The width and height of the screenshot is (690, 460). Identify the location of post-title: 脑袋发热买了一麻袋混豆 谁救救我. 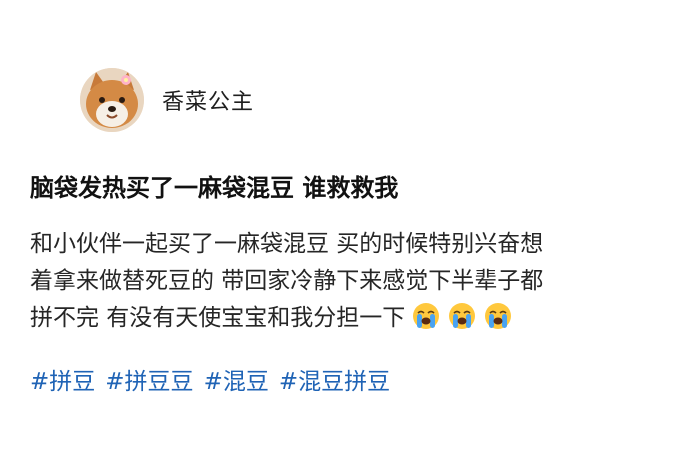
(214, 188).